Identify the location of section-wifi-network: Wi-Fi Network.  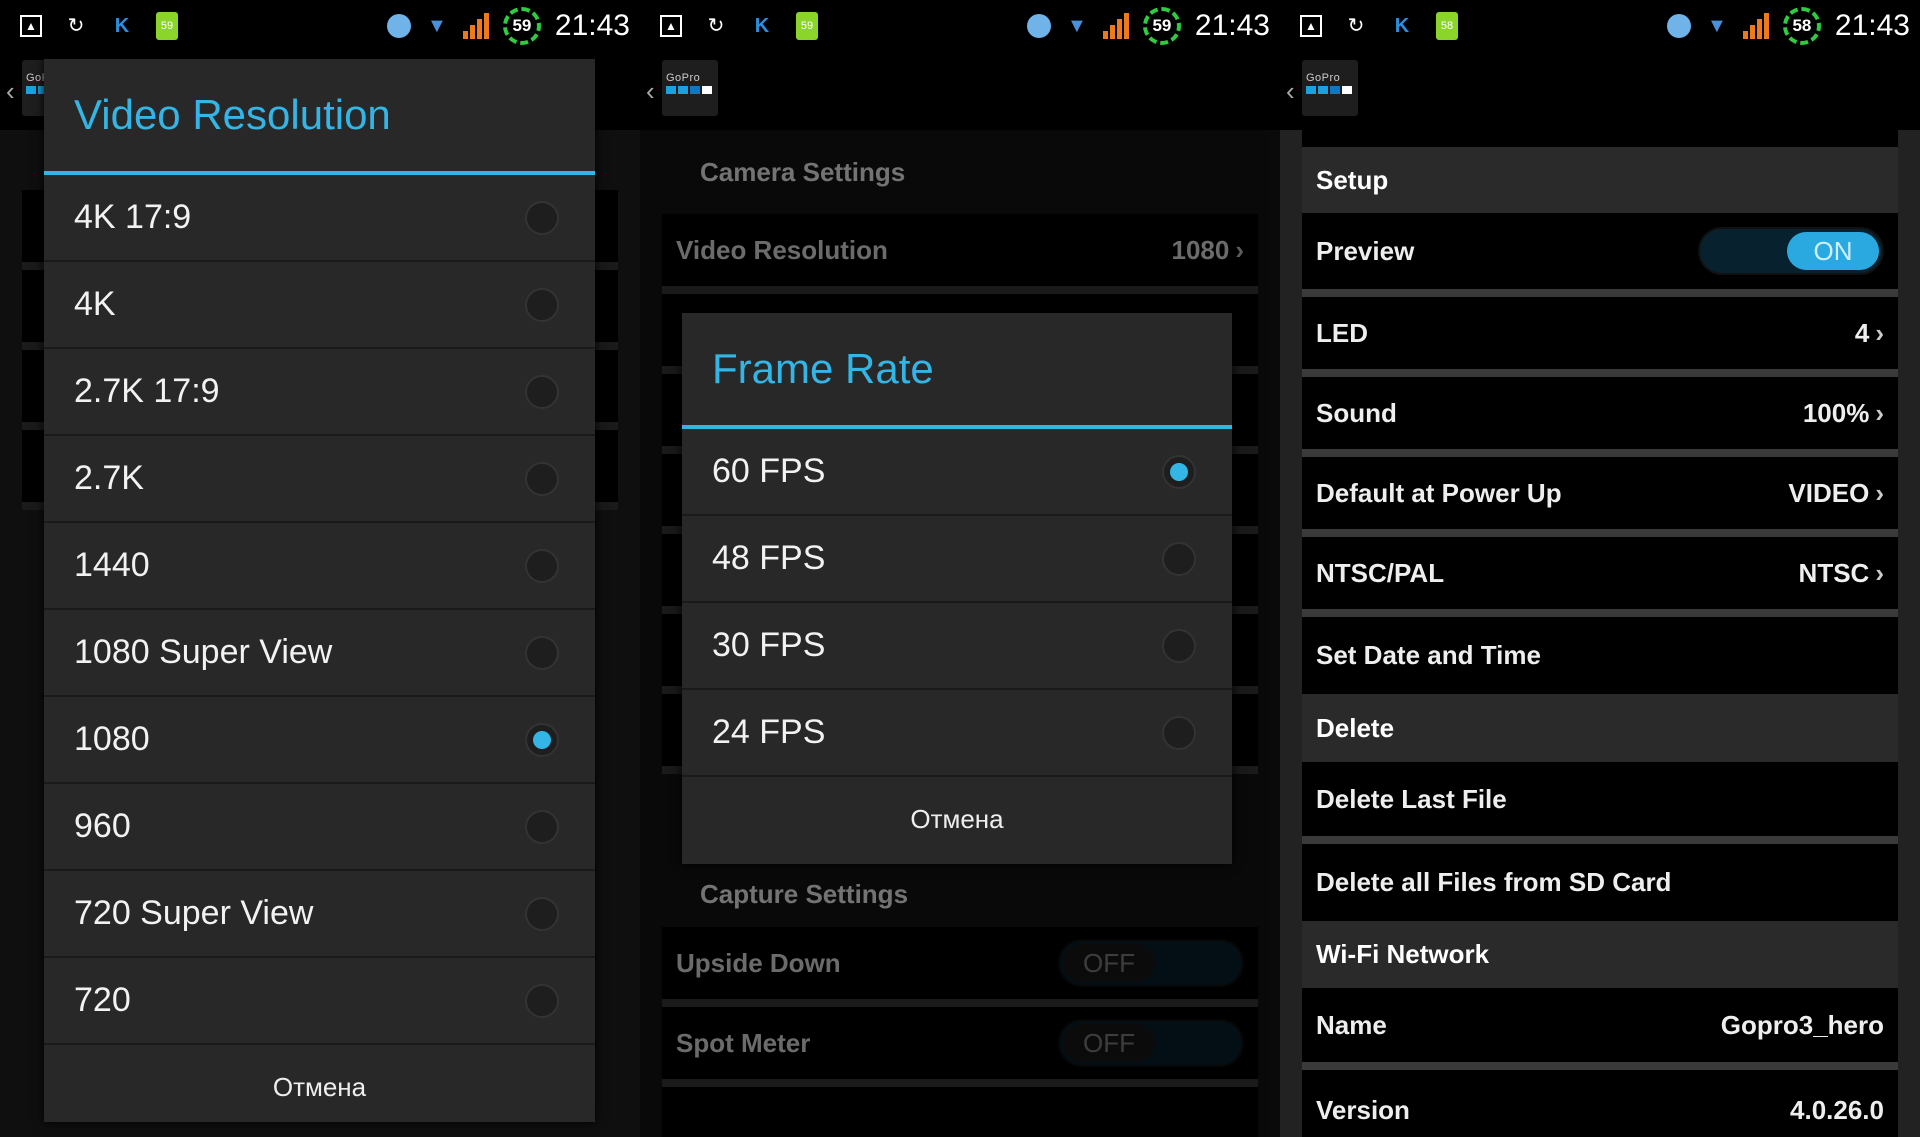
(1600, 954).